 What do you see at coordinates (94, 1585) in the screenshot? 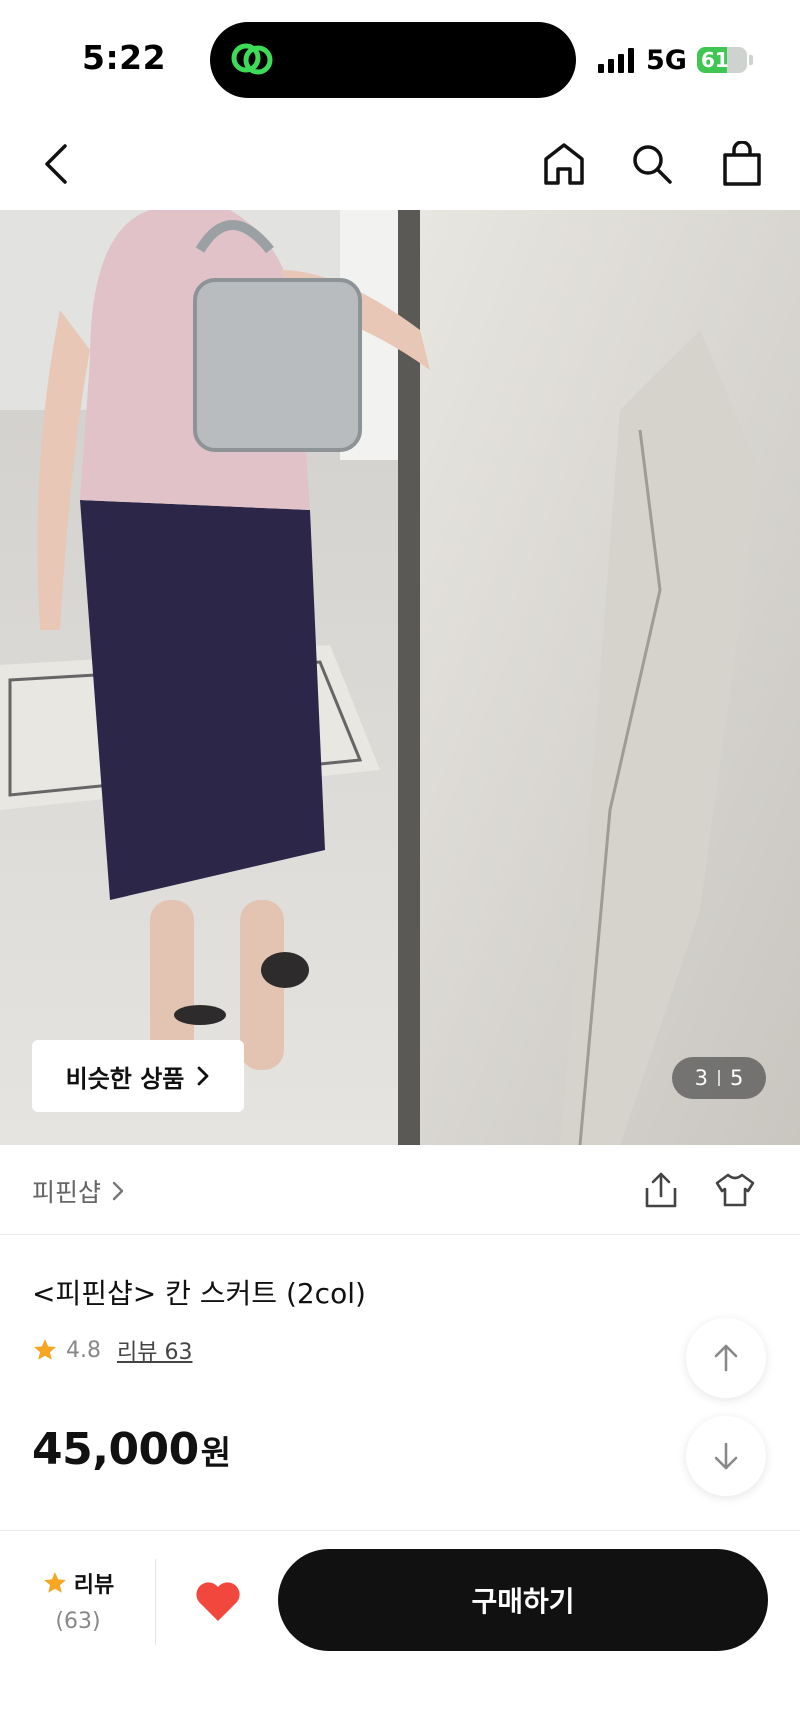
I see `review-label: 리뷰` at bounding box center [94, 1585].